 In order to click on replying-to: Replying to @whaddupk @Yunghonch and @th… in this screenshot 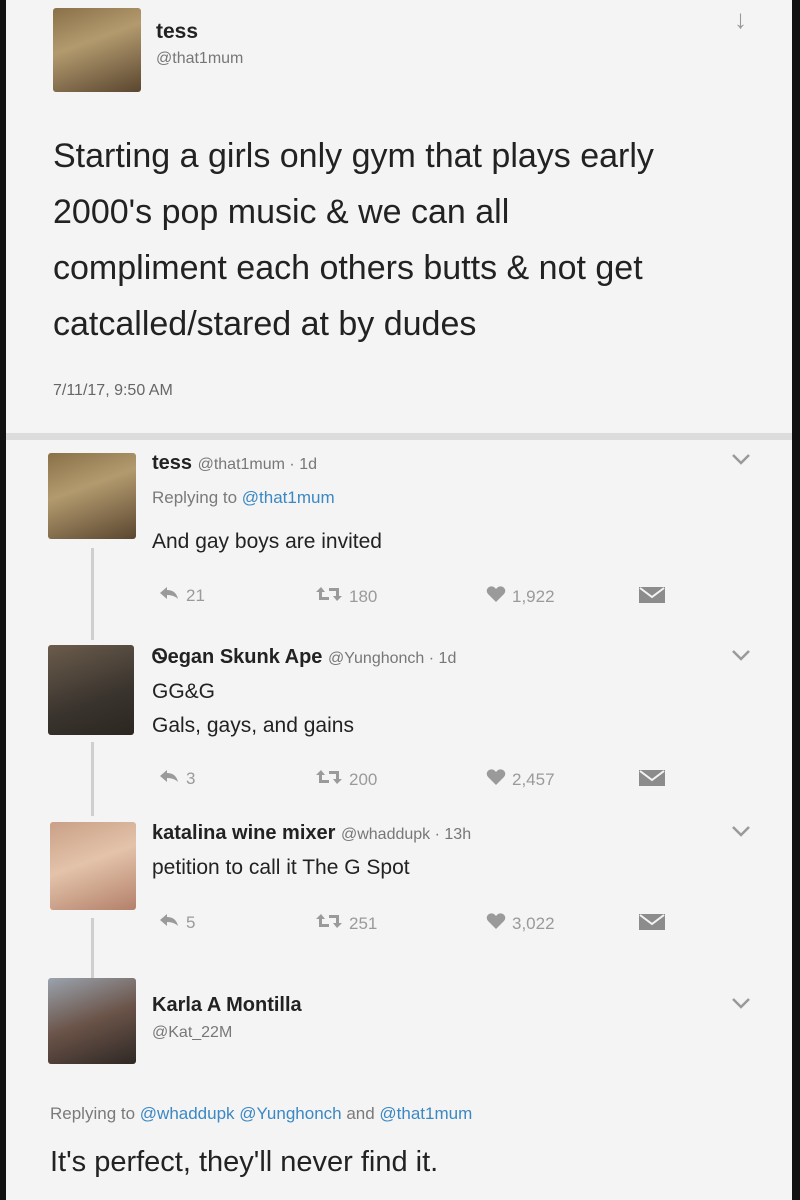, I will do `click(261, 1114)`.